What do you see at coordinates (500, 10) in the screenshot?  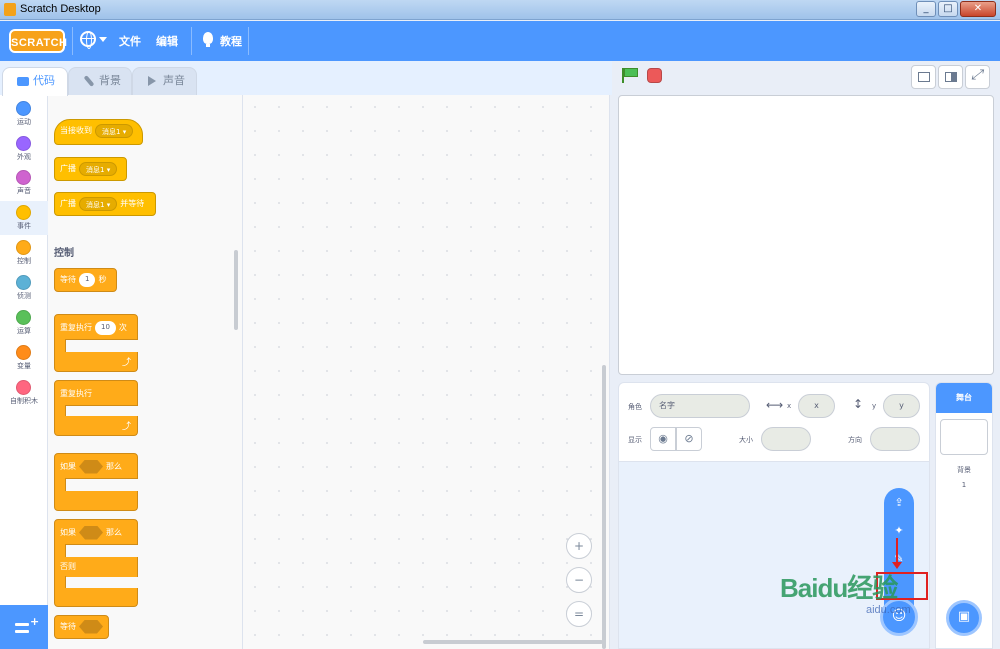 I see `window-titlebar: Scratch Desktop _ □ ✕` at bounding box center [500, 10].